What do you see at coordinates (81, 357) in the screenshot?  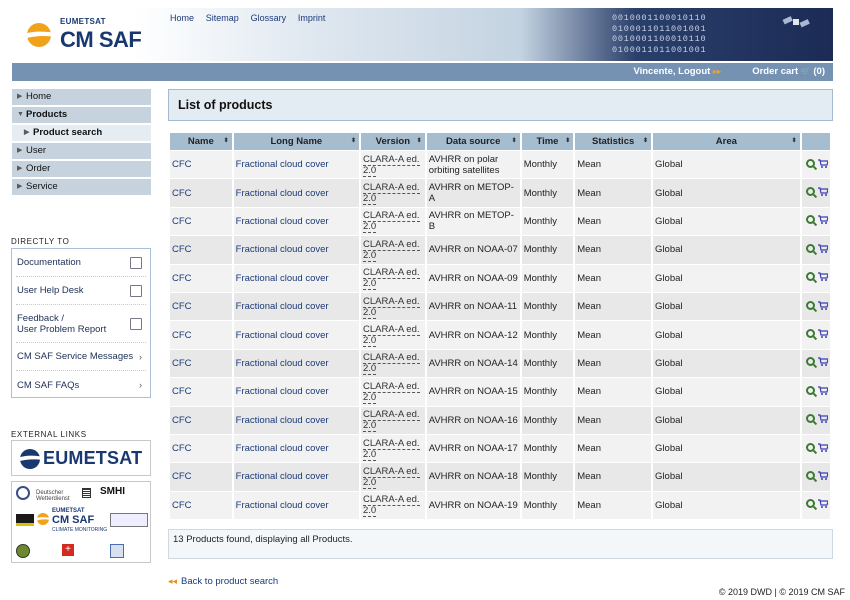 I see `service-messages-link: CM SAF Service Messages ›` at bounding box center [81, 357].